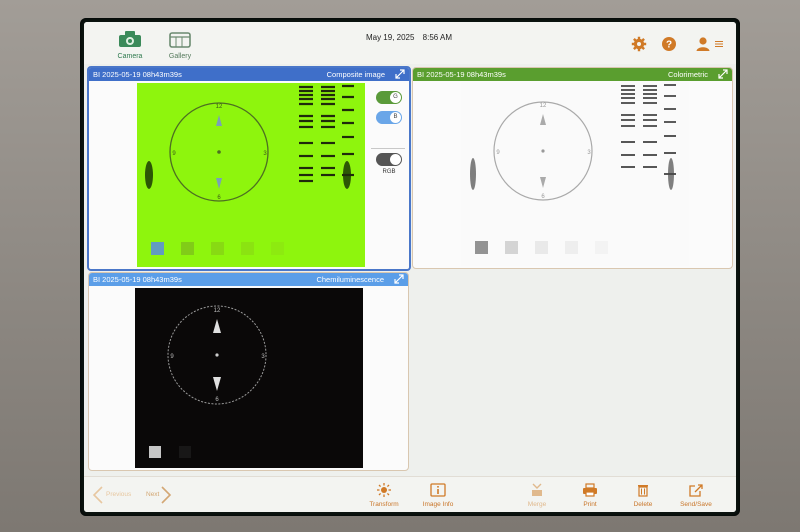 The image size is (800, 532). I want to click on image-info-button: Image Info, so click(438, 495).